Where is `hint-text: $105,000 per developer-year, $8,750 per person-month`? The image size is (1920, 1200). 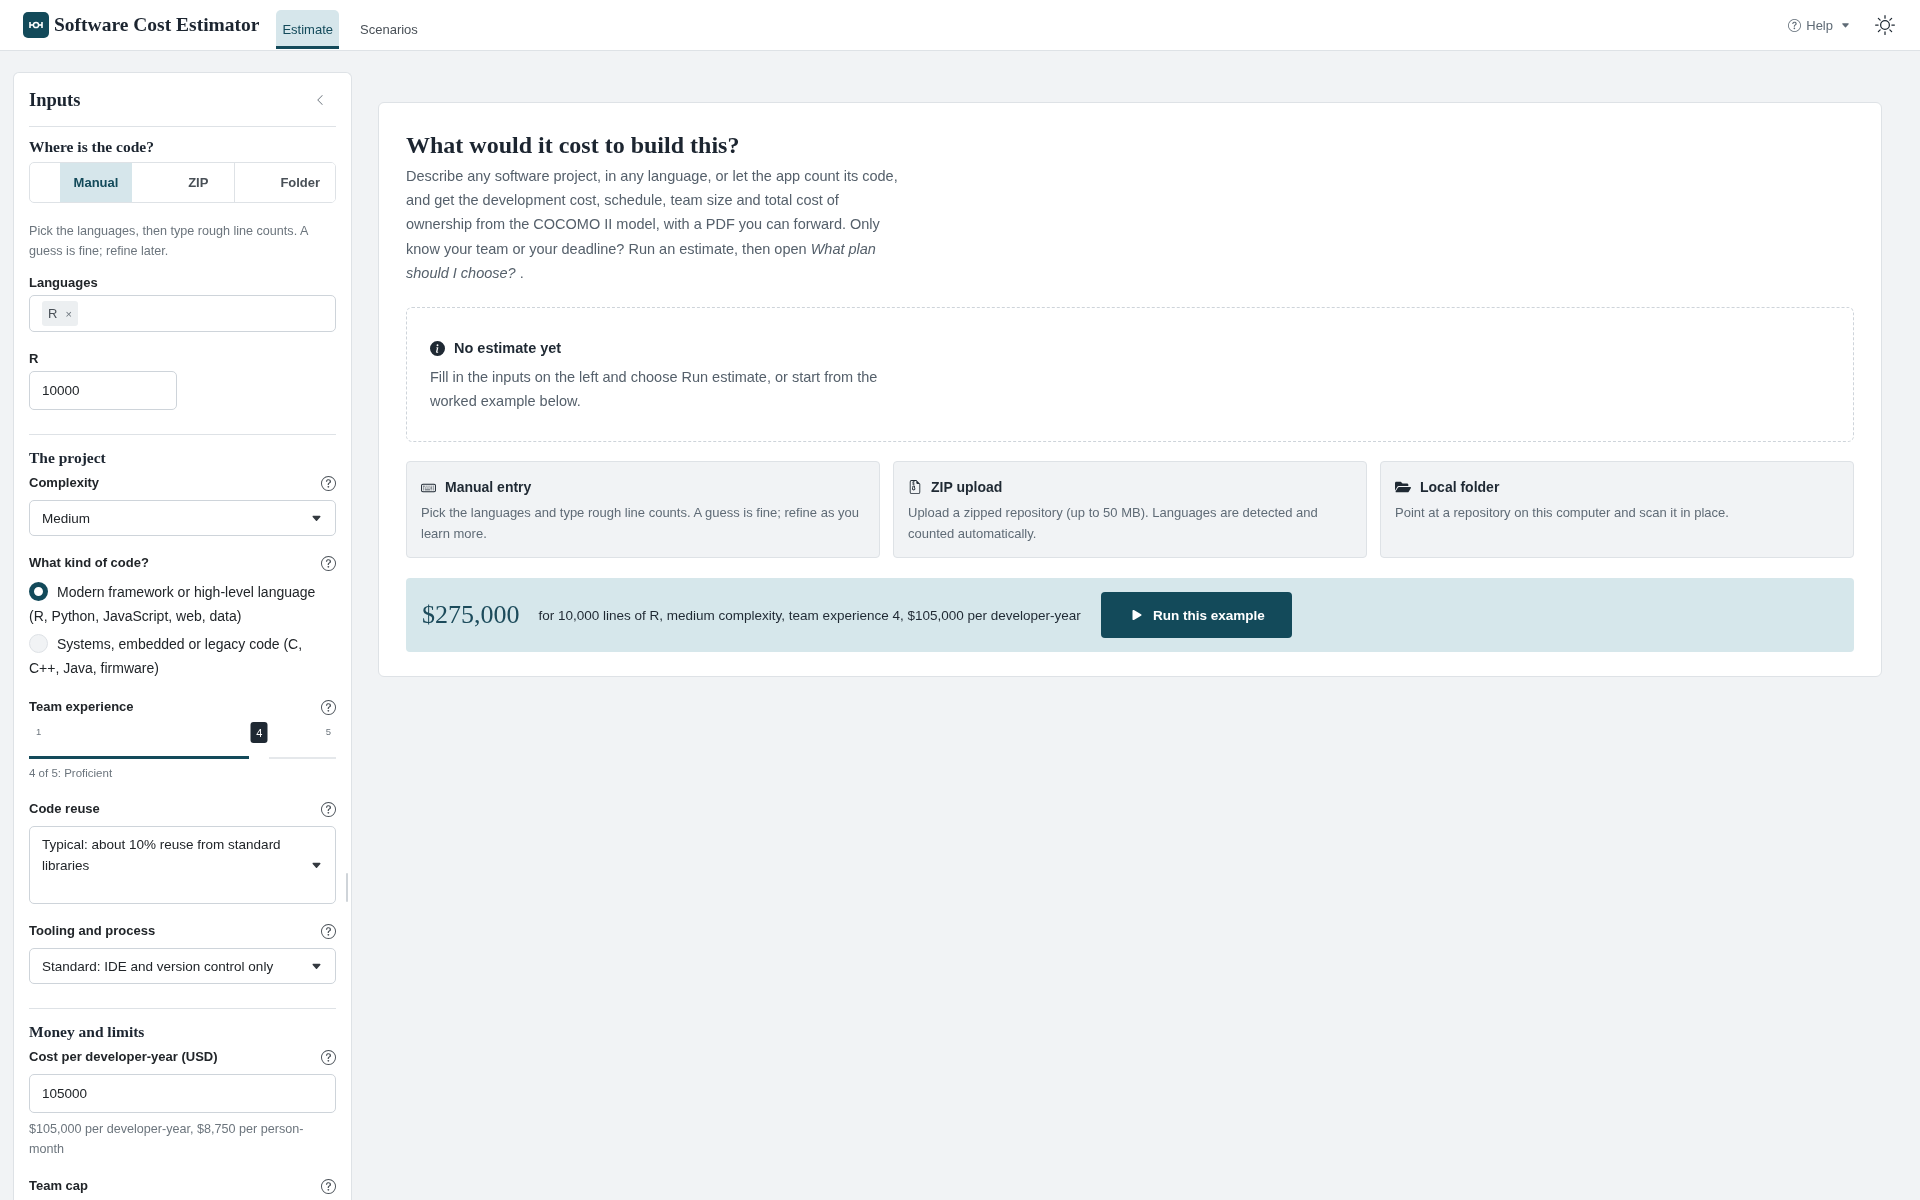 hint-text: $105,000 per developer-year, $8,750 per person-month is located at coordinates (167, 1139).